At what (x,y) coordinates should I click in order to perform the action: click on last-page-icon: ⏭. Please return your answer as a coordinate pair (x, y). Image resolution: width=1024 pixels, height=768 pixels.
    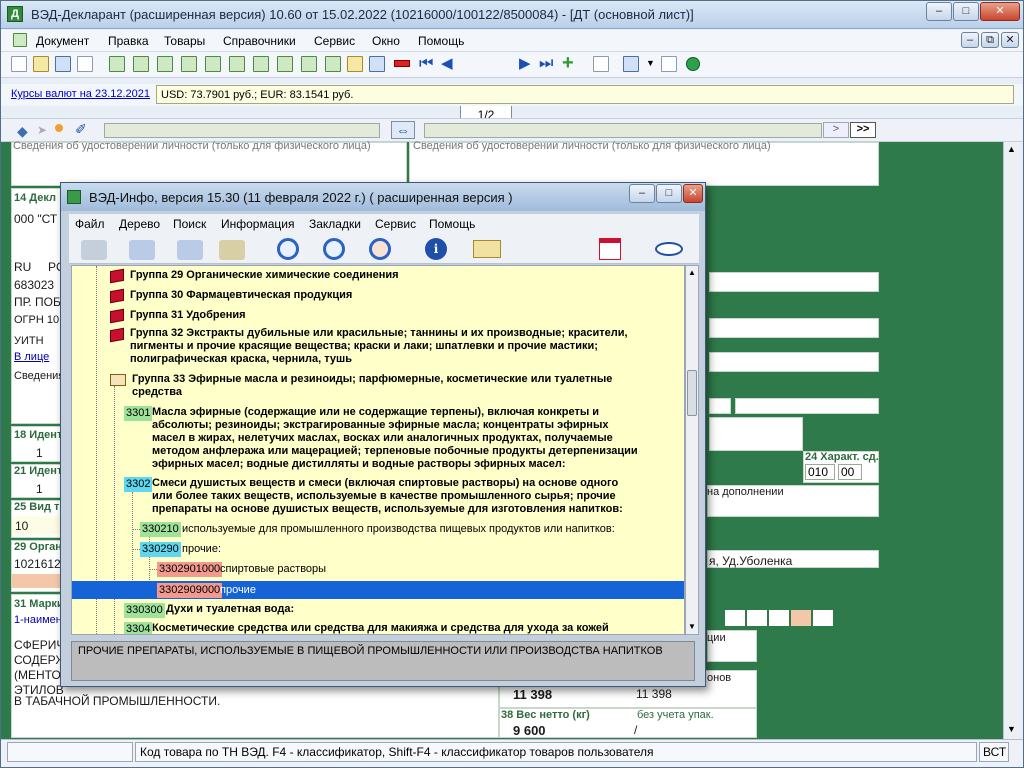
    Looking at the image, I should click on (546, 64).